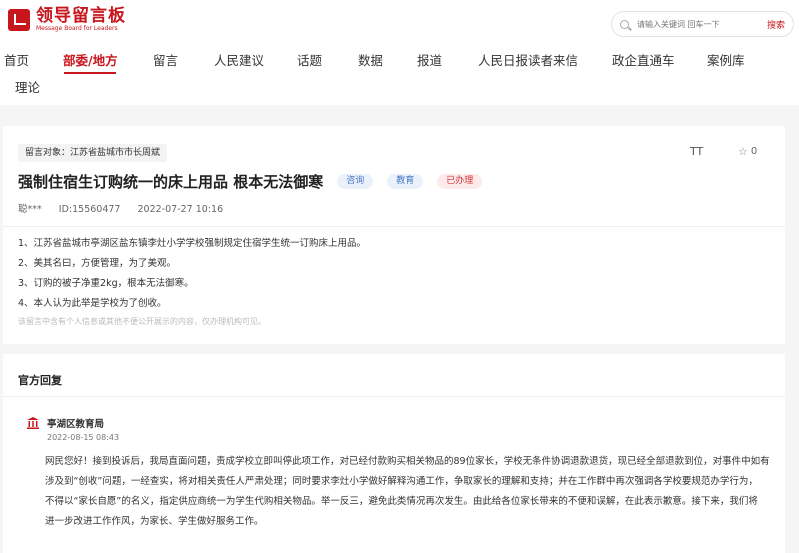 This screenshot has height=553, width=799. What do you see at coordinates (154, 521) in the screenshot?
I see `reply-line: 进一步改进工作作风，为家长、学生做好服务工作。` at bounding box center [154, 521].